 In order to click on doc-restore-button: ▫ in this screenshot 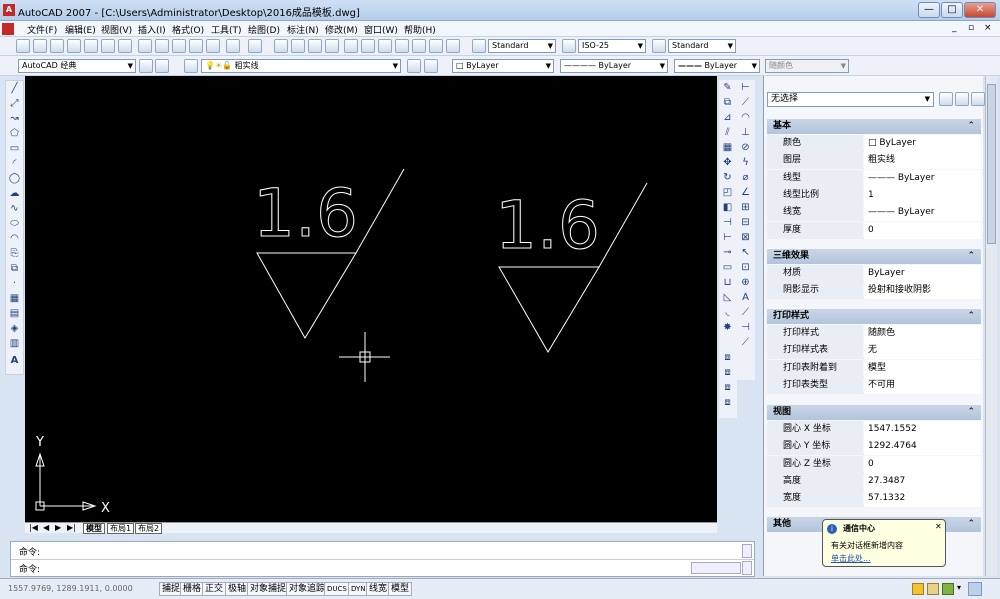, I will do `click(971, 28)`.